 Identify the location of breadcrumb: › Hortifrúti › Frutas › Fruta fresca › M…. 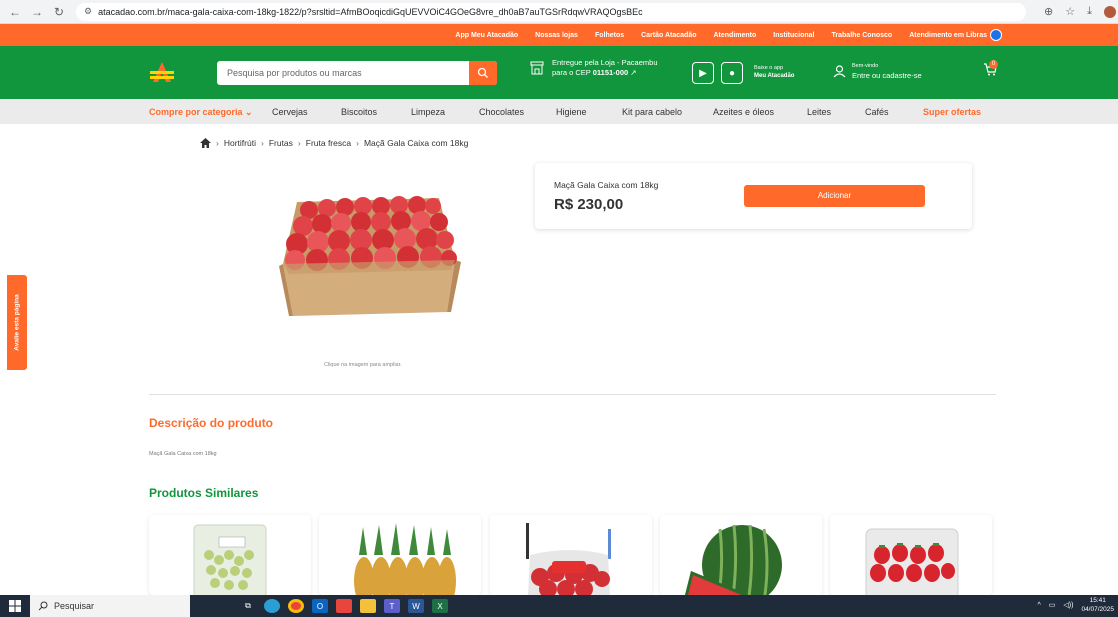
(334, 143).